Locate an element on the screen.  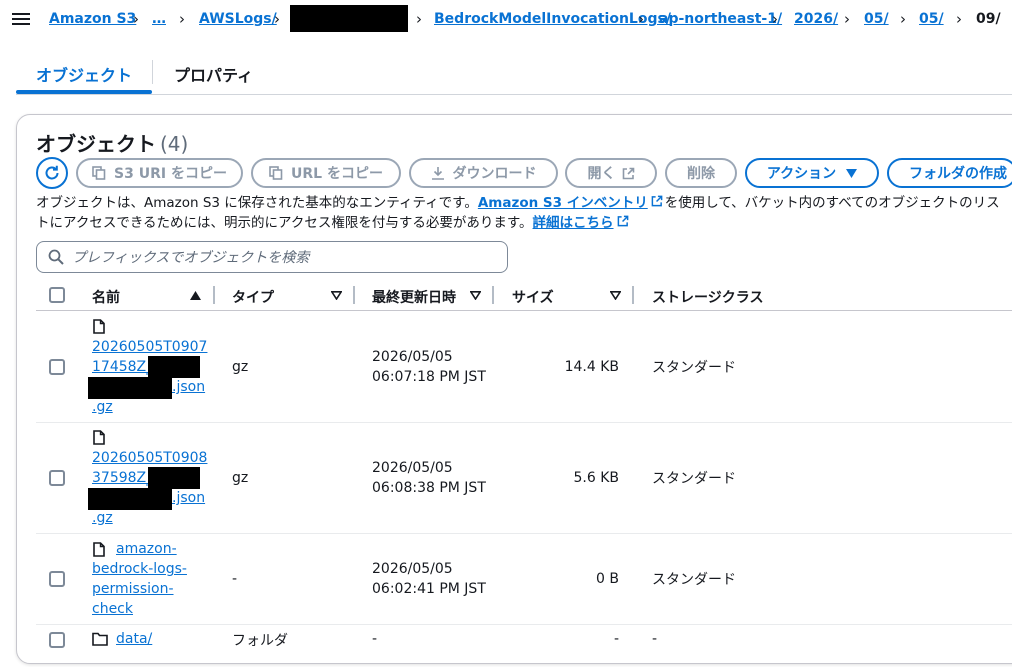
object-name-line: 20260505T0908 is located at coordinates (149, 458).